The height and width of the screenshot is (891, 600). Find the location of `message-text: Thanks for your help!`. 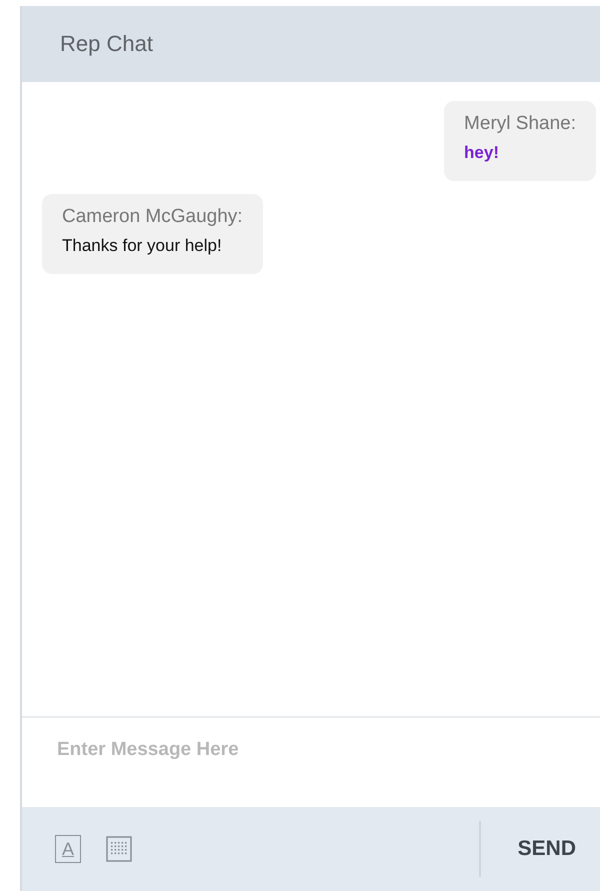

message-text: Thanks for your help! is located at coordinates (142, 246).